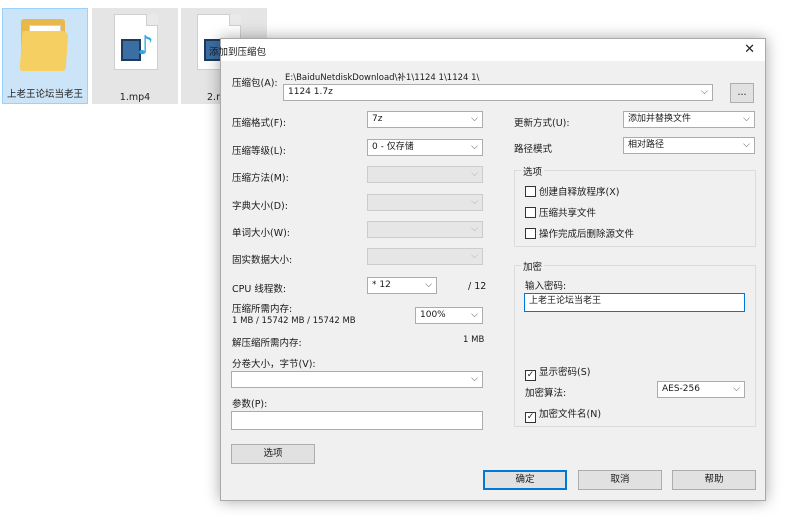 The width and height of the screenshot is (800, 517). What do you see at coordinates (533, 171) in the screenshot?
I see `options-group-title: 选项` at bounding box center [533, 171].